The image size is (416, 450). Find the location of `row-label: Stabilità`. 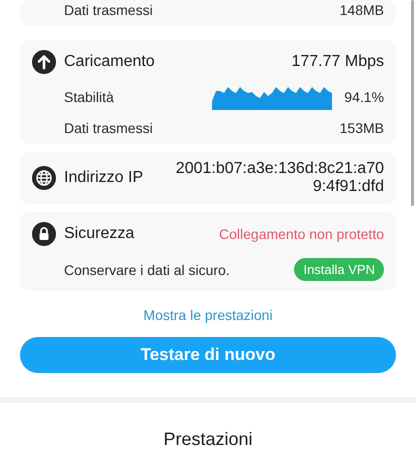

row-label: Stabilità is located at coordinates (89, 97).